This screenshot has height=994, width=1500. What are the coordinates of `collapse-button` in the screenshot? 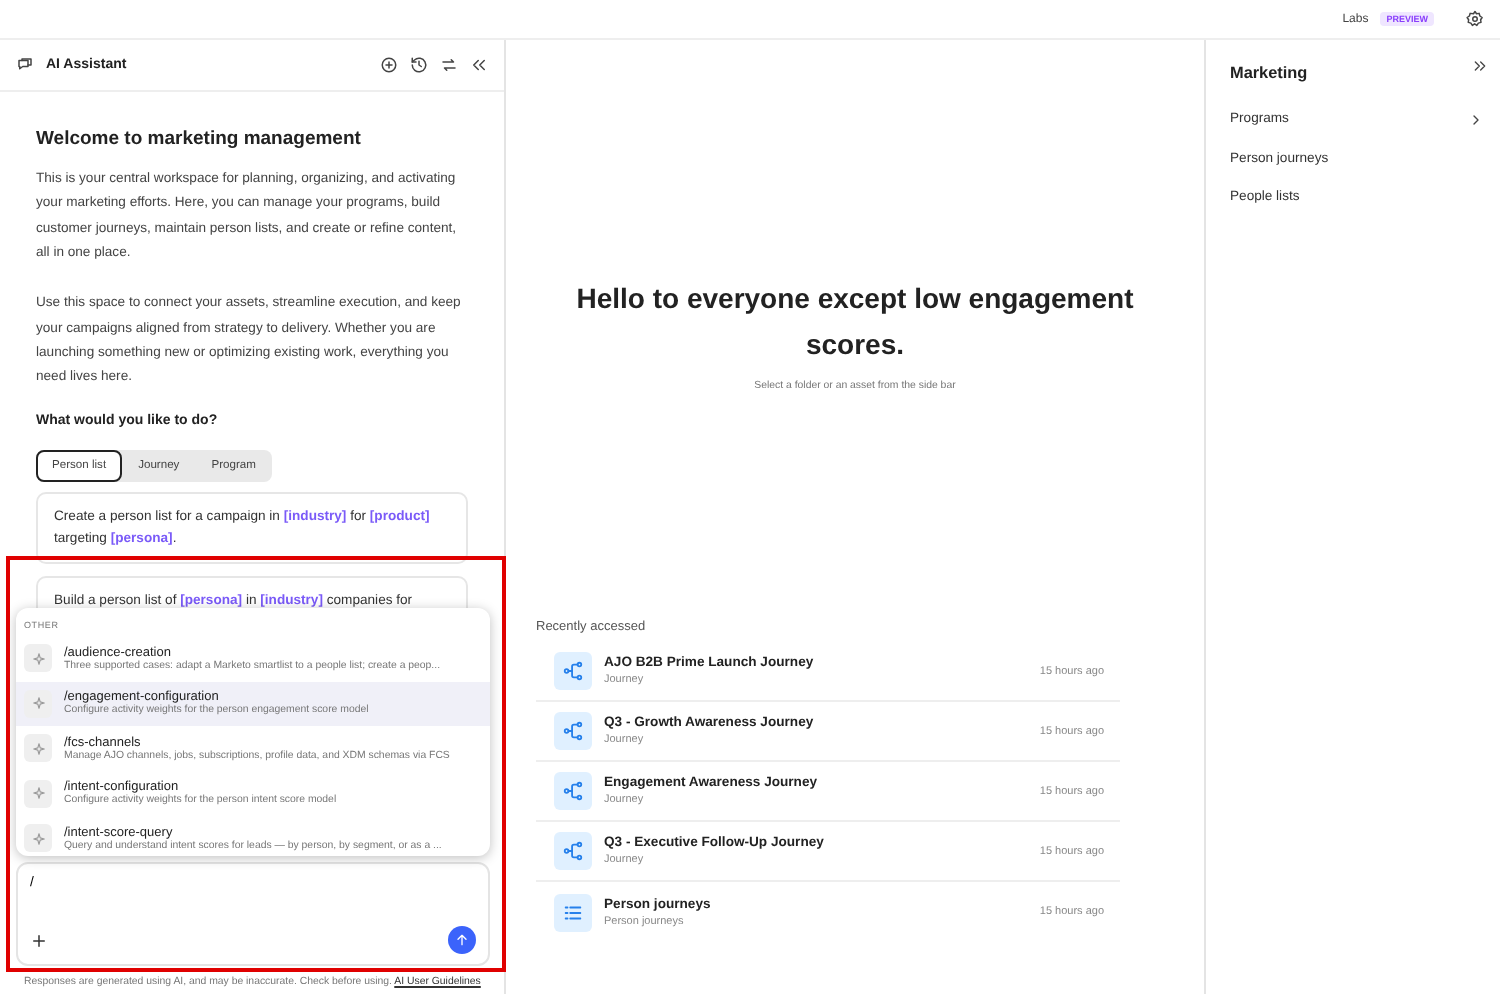 It's located at (479, 65).